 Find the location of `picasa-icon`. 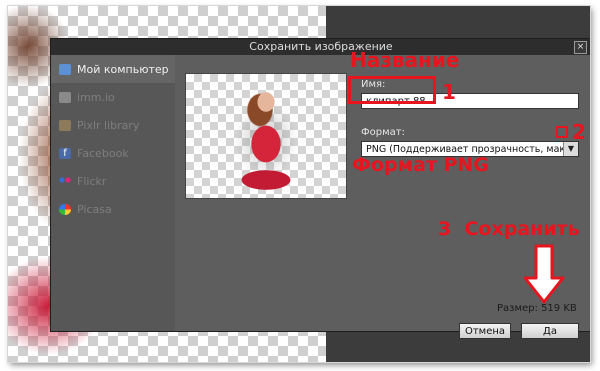

picasa-icon is located at coordinates (65, 209).